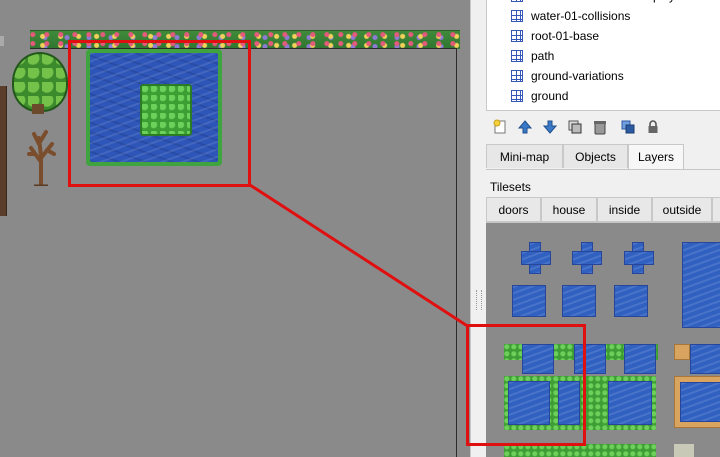 The height and width of the screenshot is (457, 720). Describe the element at coordinates (479, 300) in the screenshot. I see `splitter-grip` at that location.